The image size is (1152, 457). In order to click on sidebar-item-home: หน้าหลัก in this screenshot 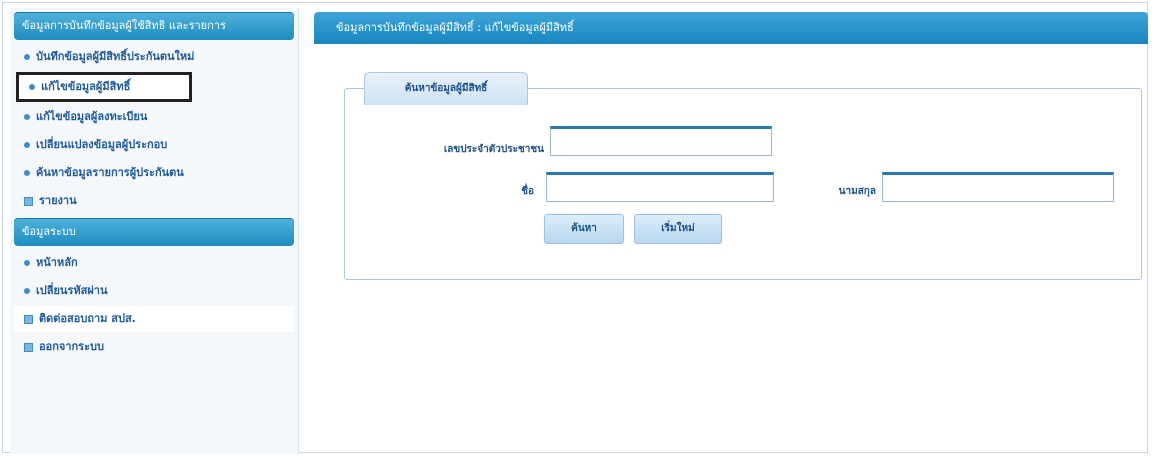, I will do `click(154, 263)`.